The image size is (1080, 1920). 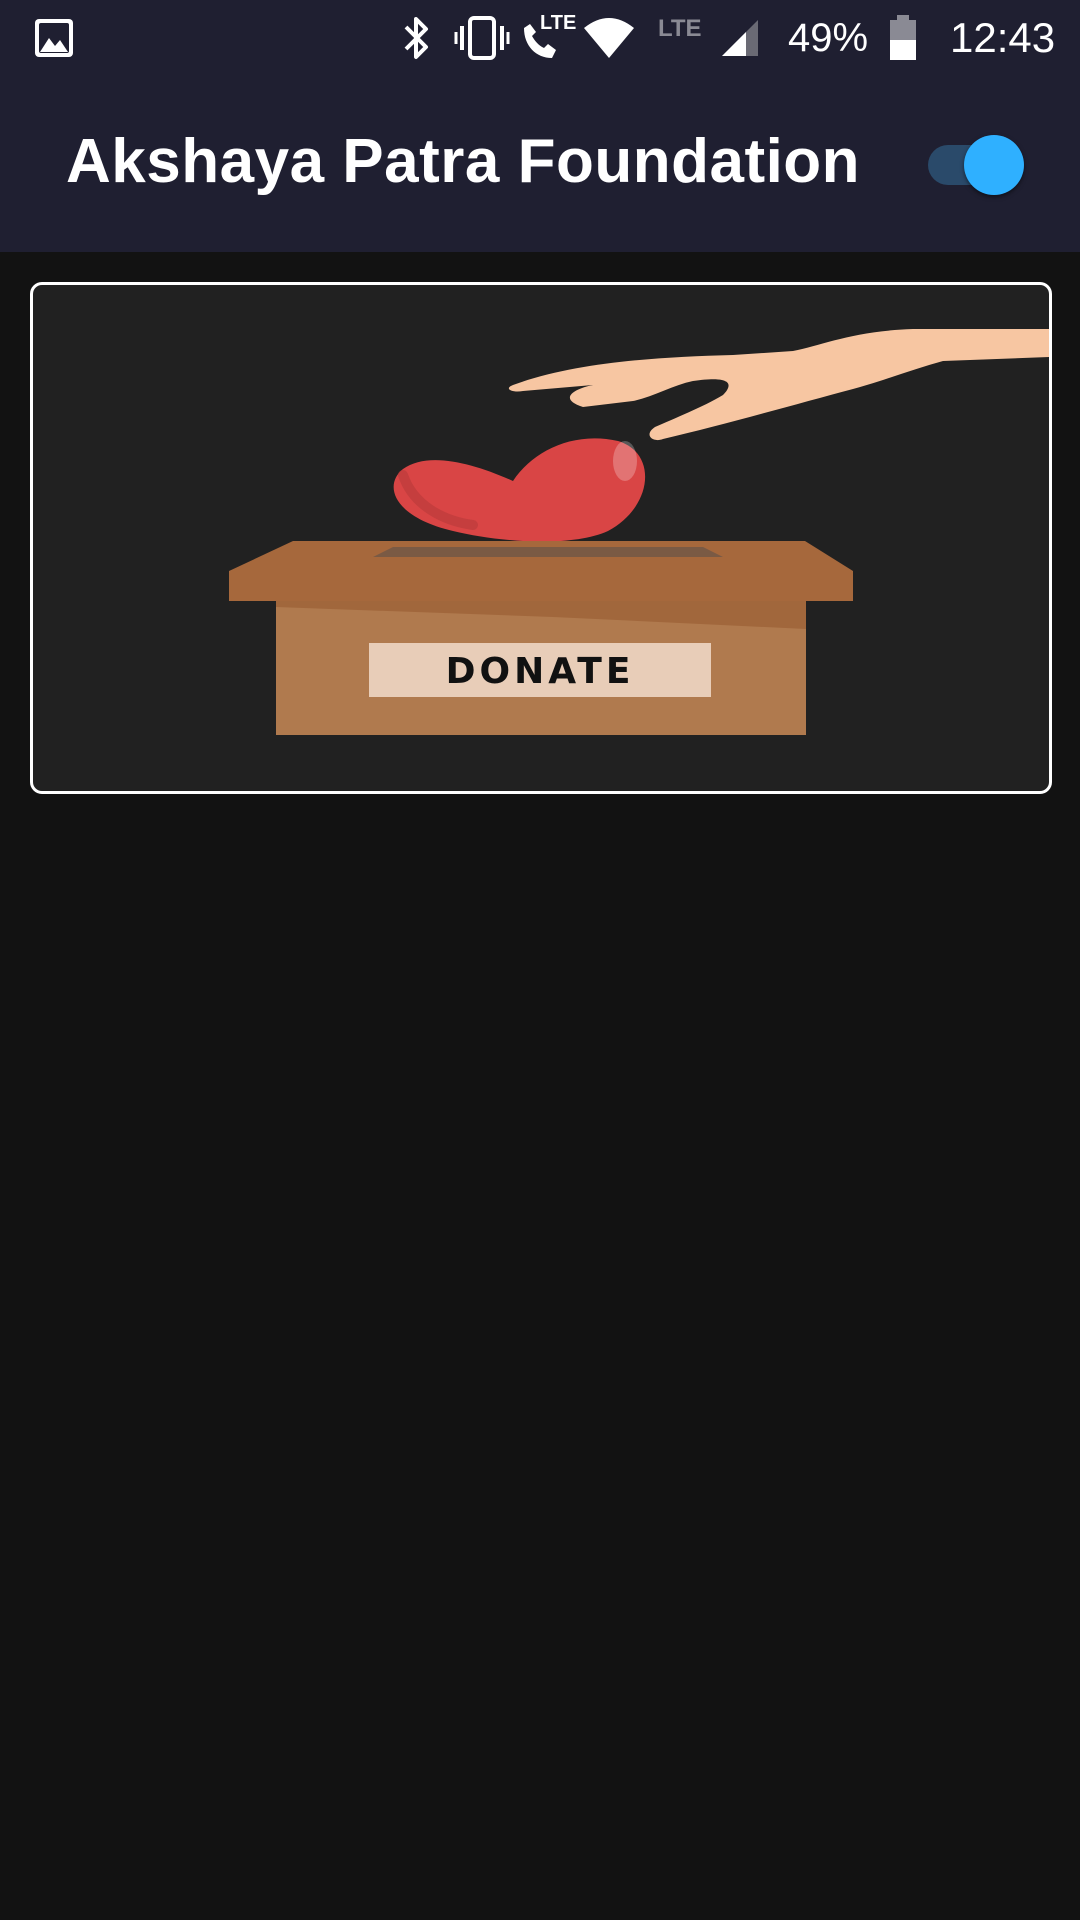 I want to click on status-bar: LTE LTE 49% 12:43, so click(x=540, y=38).